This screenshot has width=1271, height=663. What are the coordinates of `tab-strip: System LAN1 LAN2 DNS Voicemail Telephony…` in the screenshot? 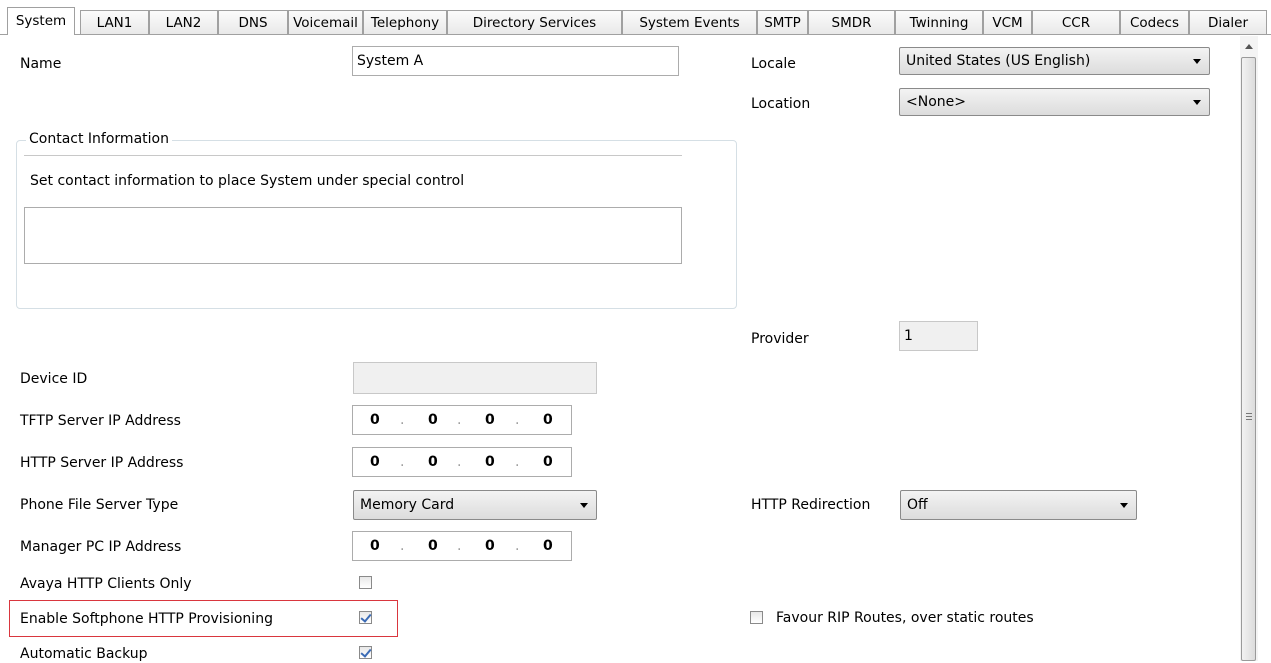 It's located at (639, 21).